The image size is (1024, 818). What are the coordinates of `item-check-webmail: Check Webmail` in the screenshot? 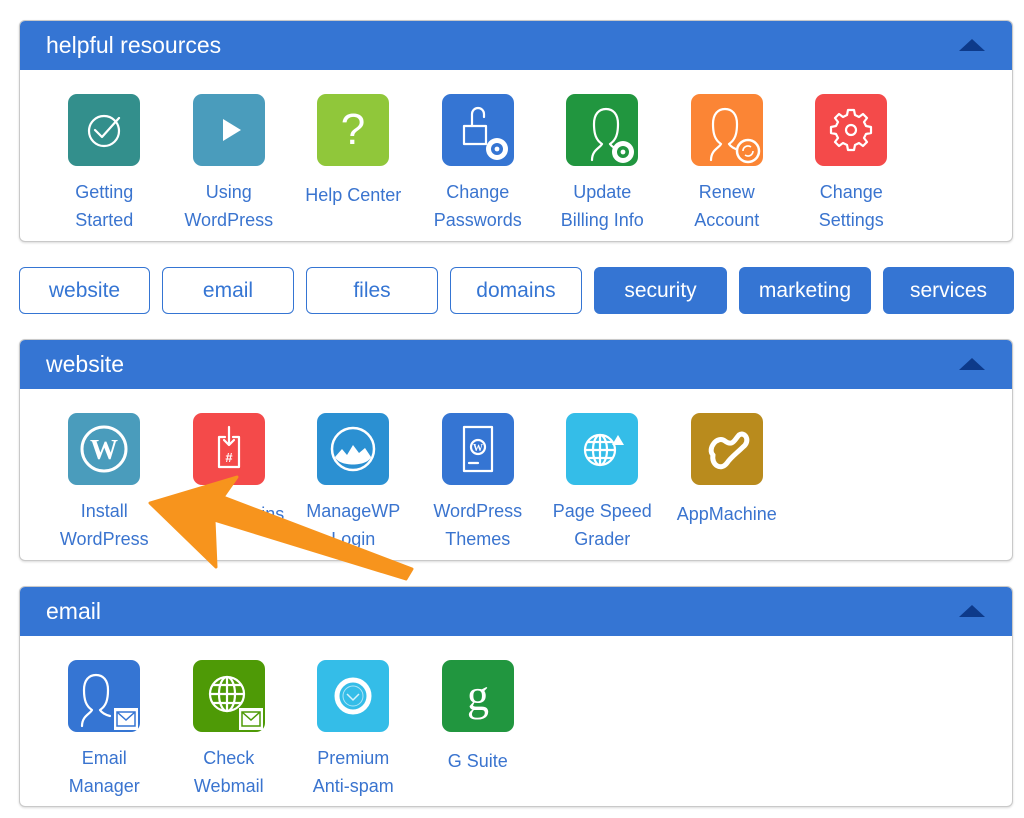 It's located at (229, 730).